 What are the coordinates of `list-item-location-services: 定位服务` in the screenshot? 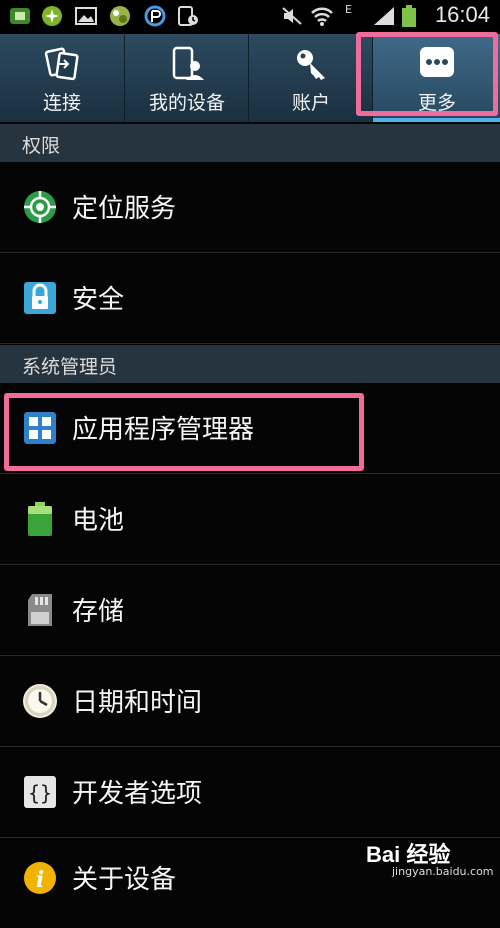 It's located at (250, 207).